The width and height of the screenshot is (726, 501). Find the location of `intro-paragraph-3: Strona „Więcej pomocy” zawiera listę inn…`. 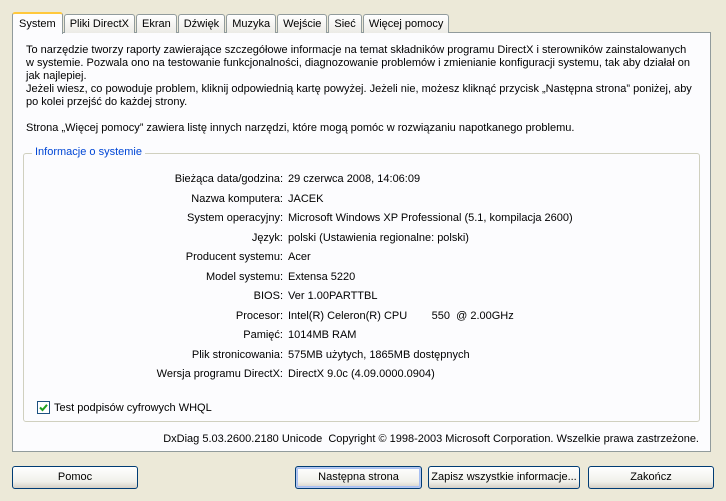

intro-paragraph-3: Strona „Więcej pomocy” zawiera listę inn… is located at coordinates (300, 128).